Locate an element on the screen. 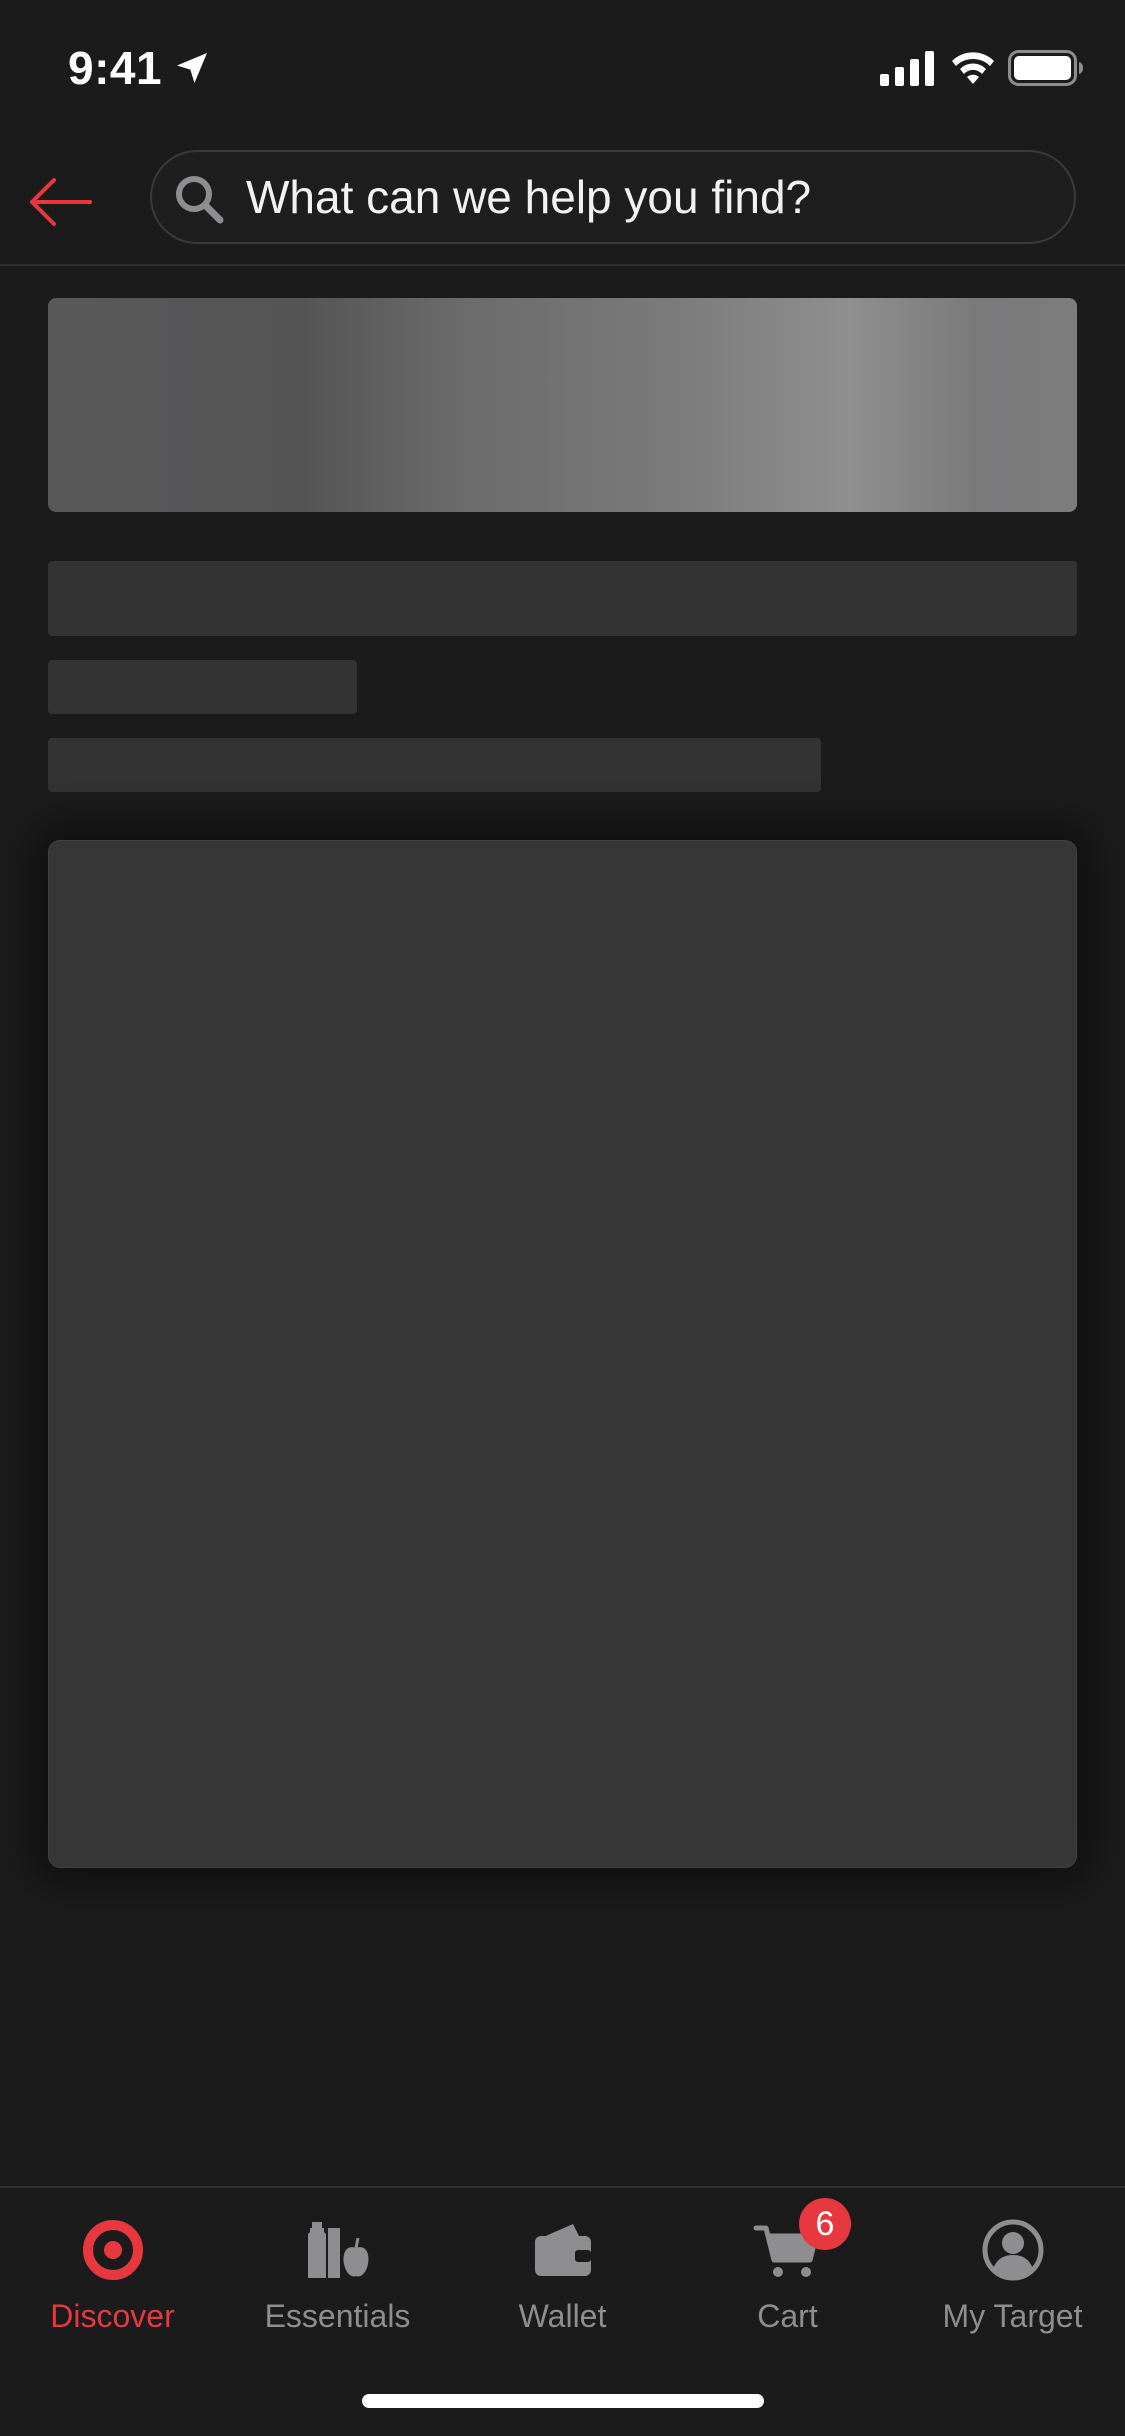  tab-label: My Target is located at coordinates (1012, 2316).